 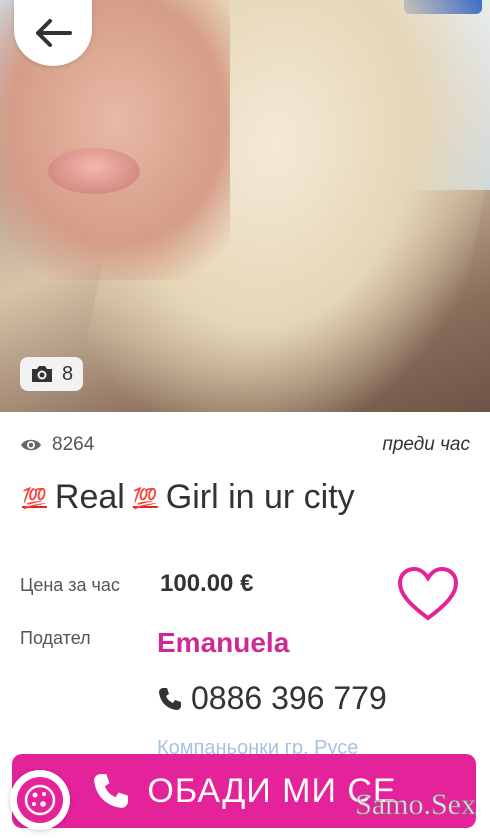 I want to click on phone-number: 0886 396 779, so click(x=272, y=698).